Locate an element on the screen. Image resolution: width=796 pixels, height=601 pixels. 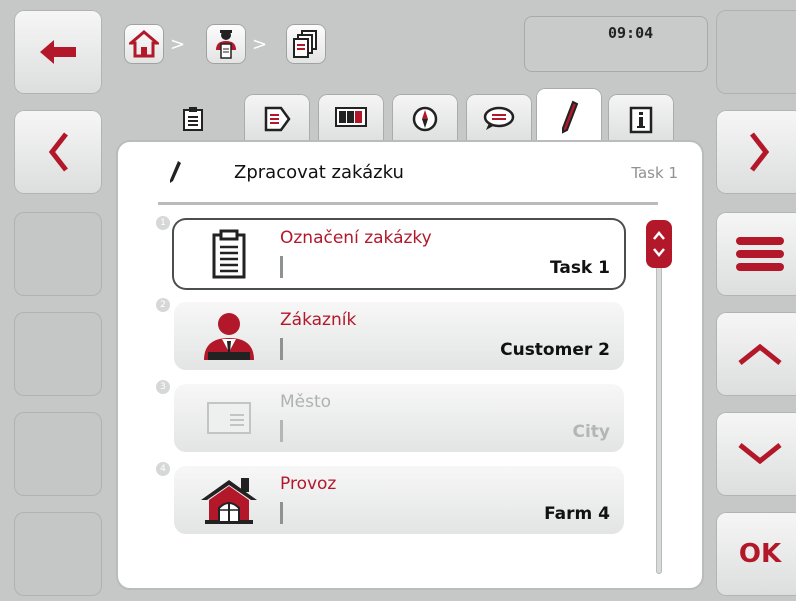
menu-button is located at coordinates (756, 254).